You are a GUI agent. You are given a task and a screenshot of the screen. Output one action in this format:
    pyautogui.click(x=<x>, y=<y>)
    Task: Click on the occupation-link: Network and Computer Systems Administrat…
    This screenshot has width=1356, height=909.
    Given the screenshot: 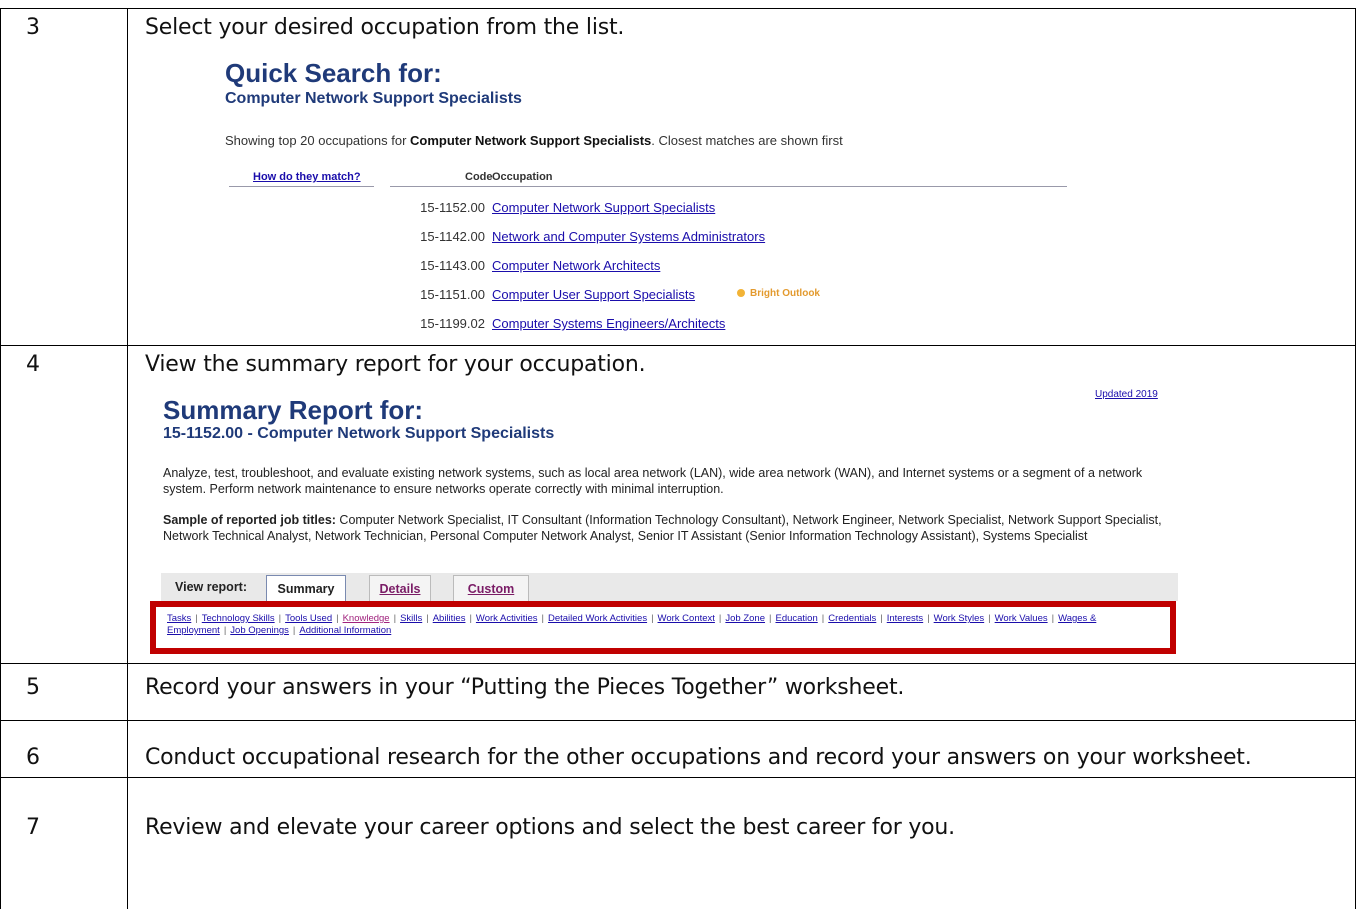 What is the action you would take?
    pyautogui.click(x=628, y=236)
    